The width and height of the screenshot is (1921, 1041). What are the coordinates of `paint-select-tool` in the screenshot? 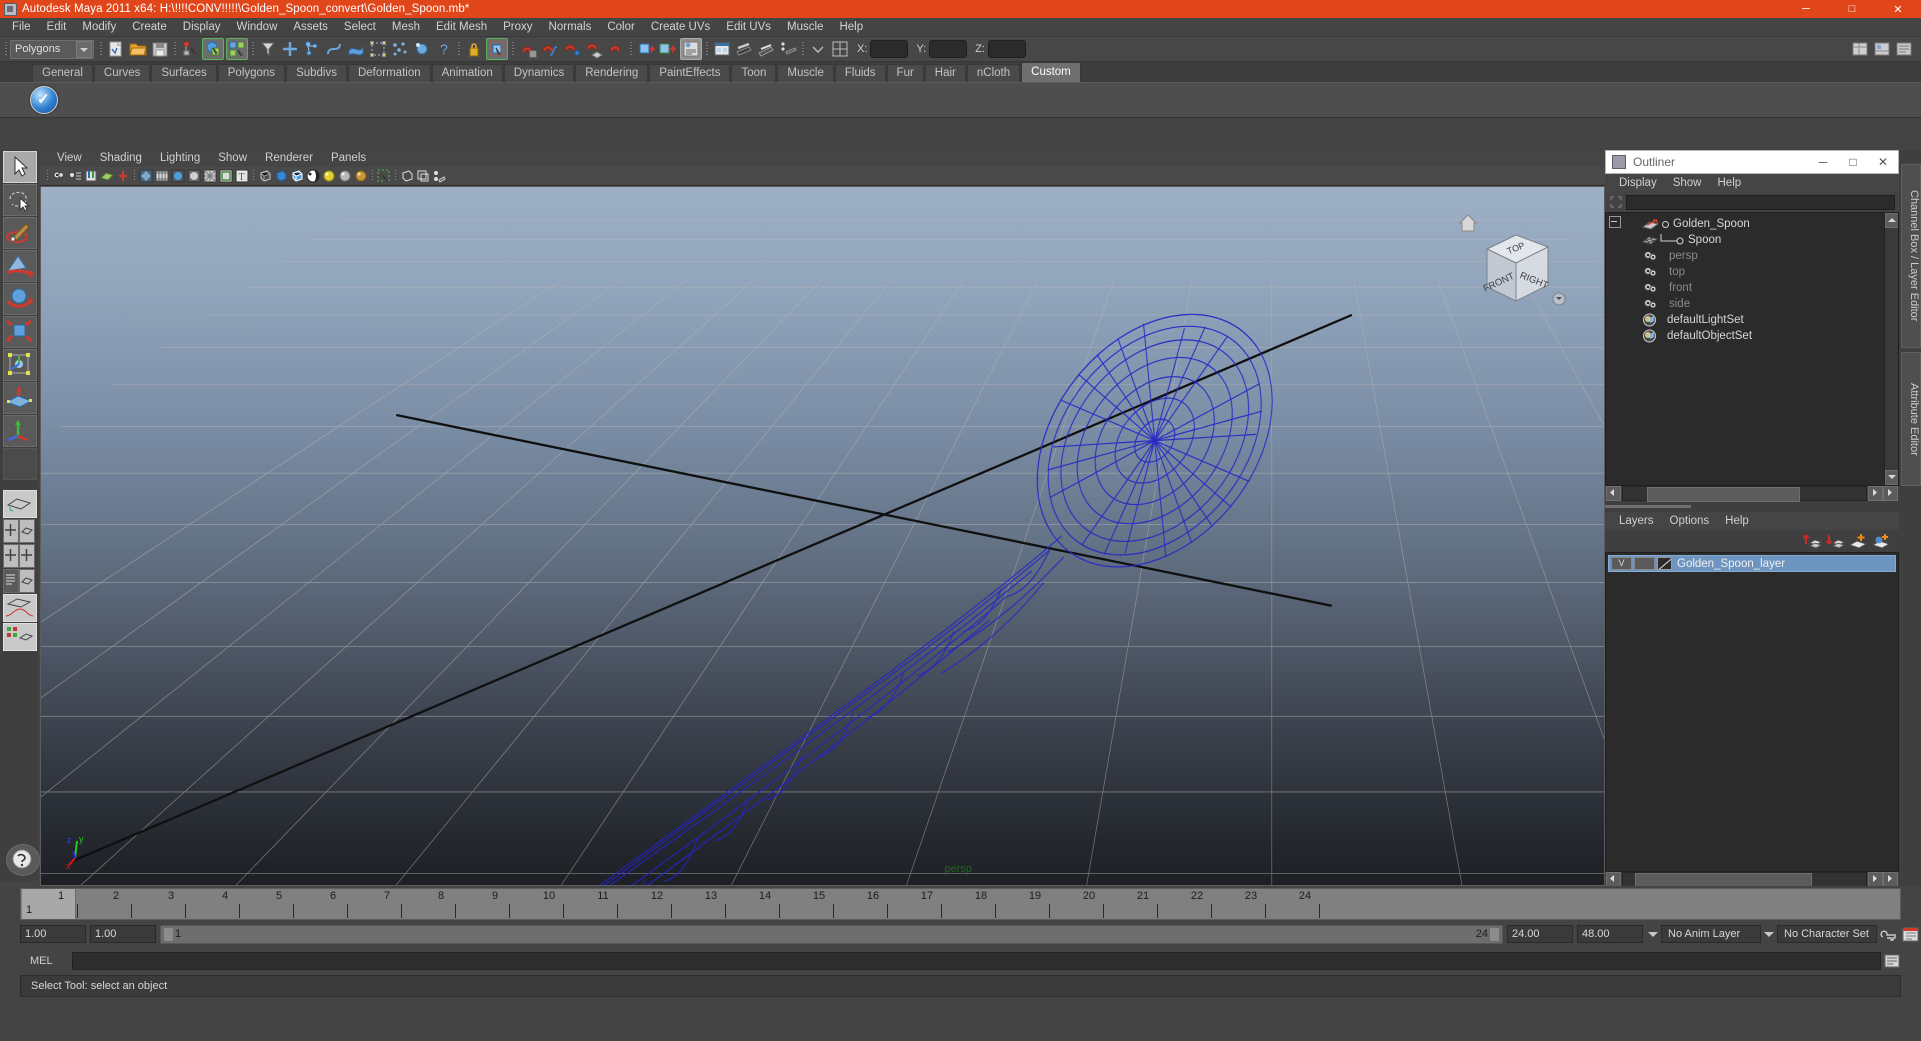 It's located at (20, 233).